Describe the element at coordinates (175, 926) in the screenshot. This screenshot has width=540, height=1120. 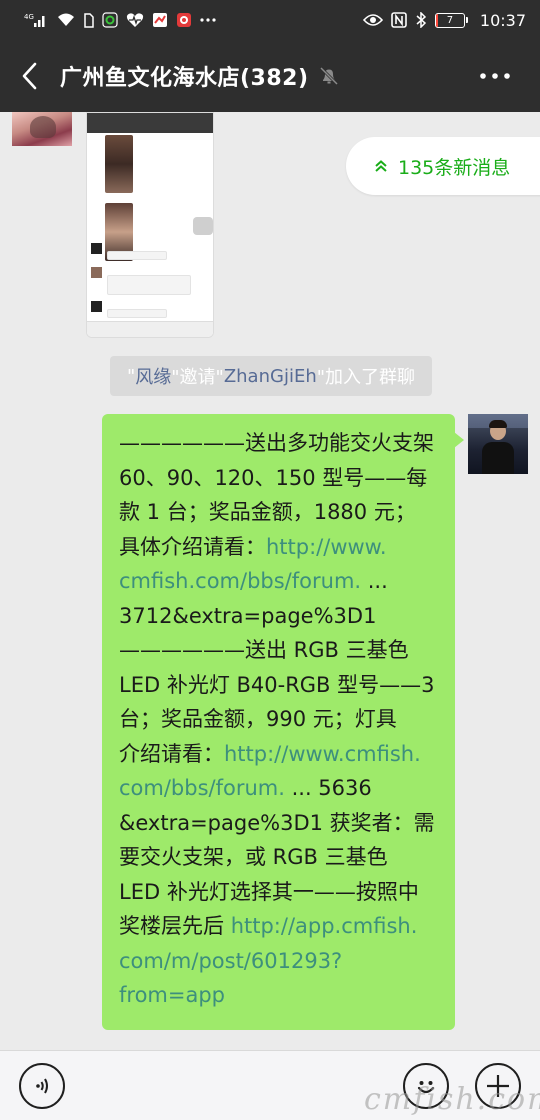
I see `message-text: 奖楼层先后` at that location.